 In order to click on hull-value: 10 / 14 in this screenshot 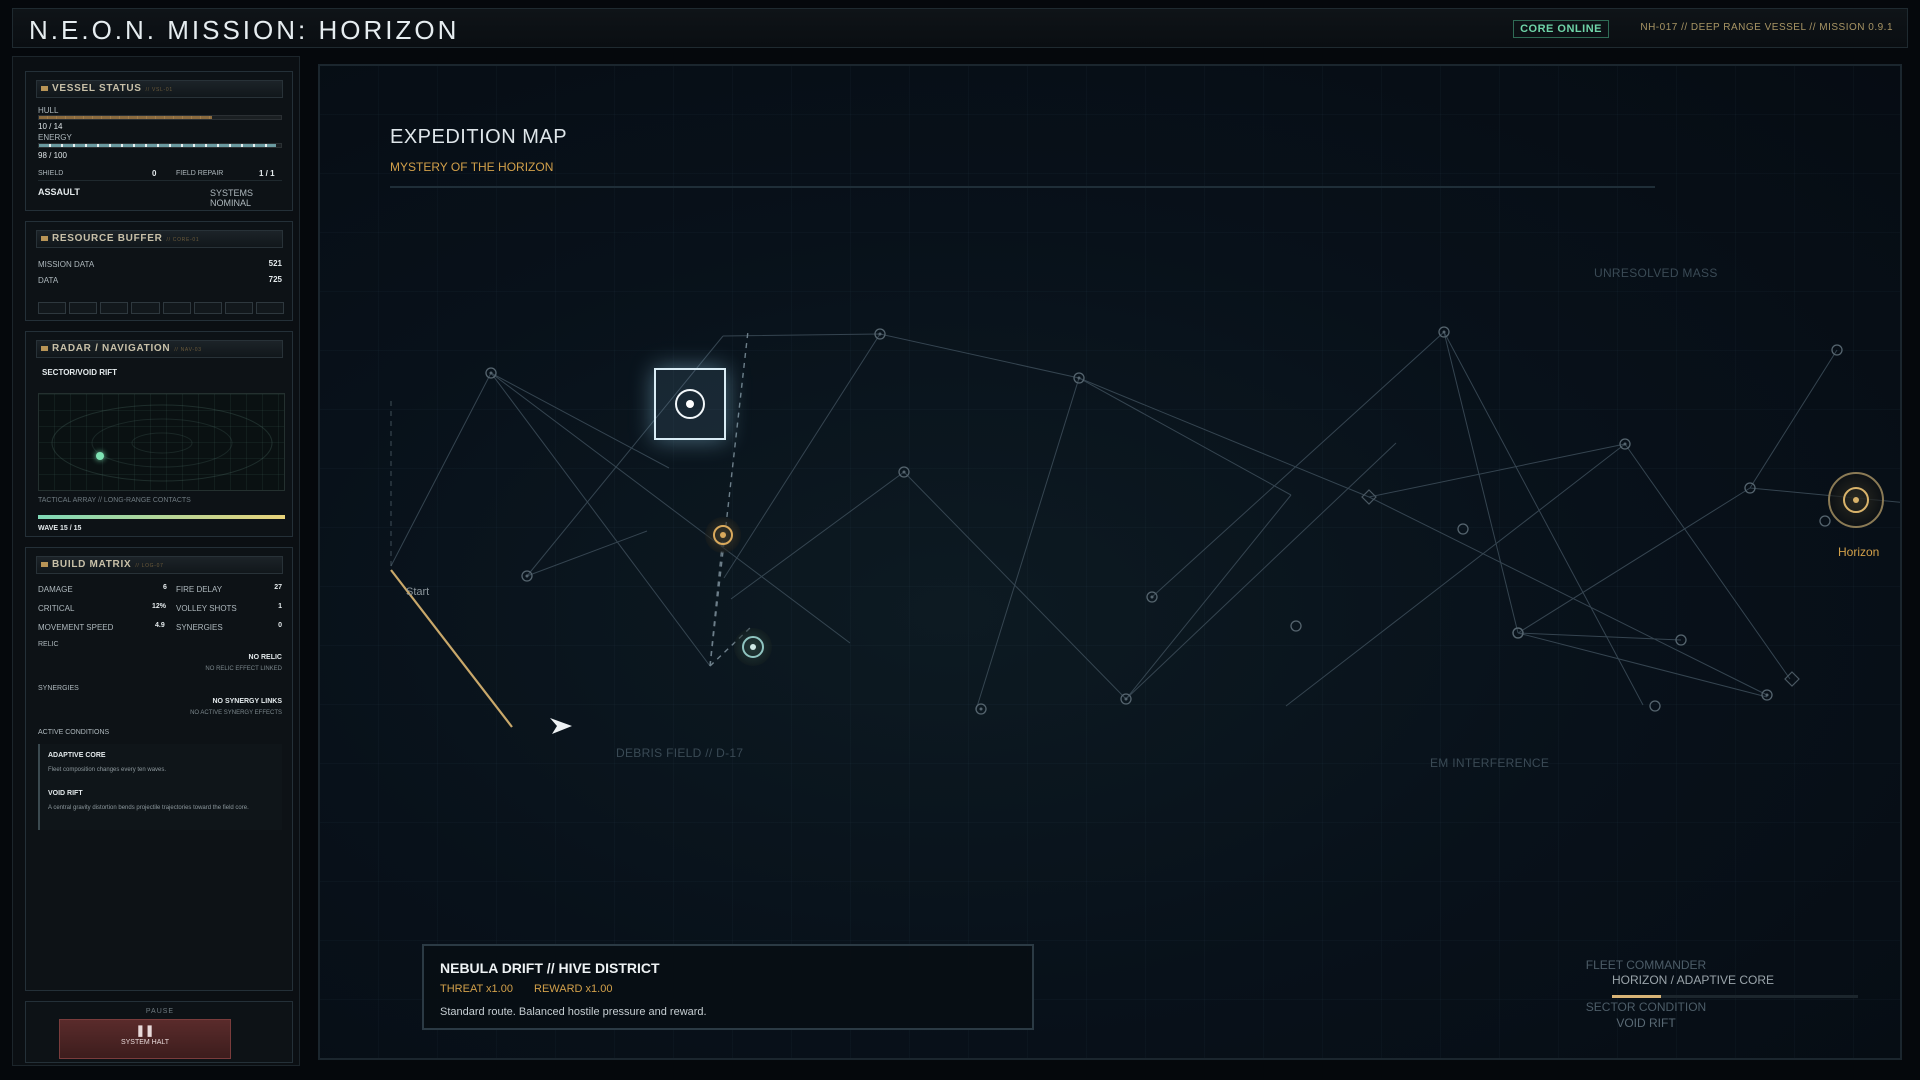, I will do `click(50, 126)`.